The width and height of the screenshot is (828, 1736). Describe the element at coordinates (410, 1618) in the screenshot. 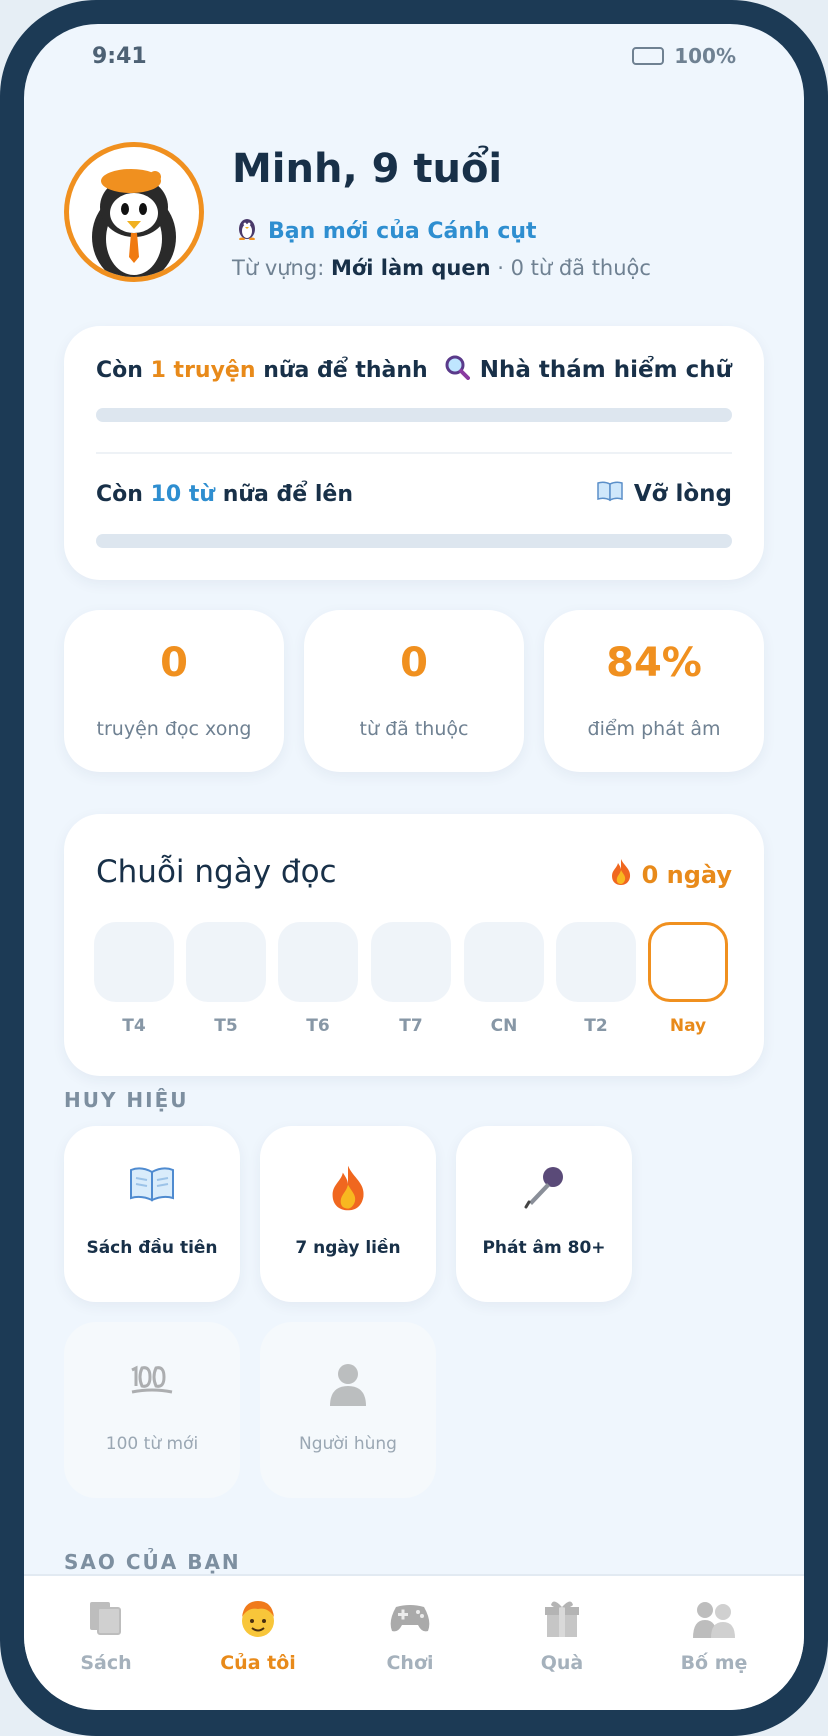

I see `gamepad-icon` at that location.